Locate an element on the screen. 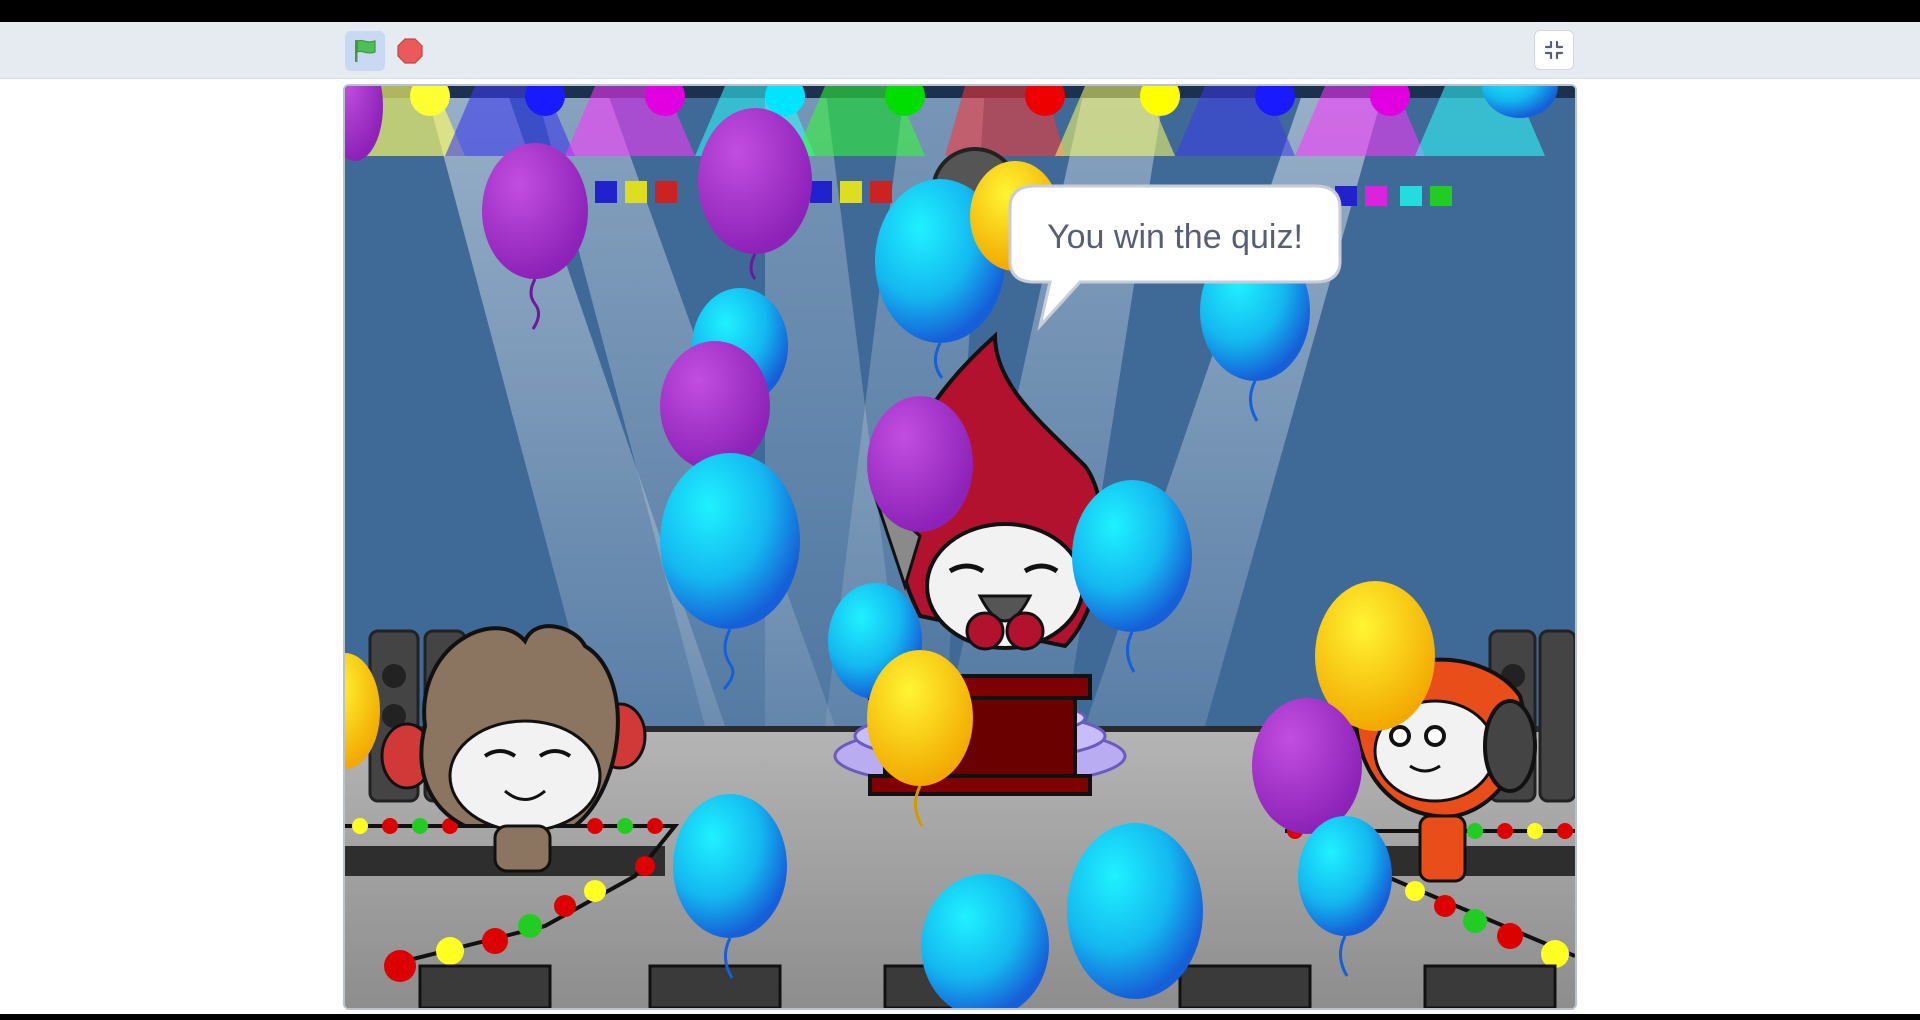 This screenshot has width=1920, height=1020. speech-bubble-text: You win the quiz! is located at coordinates (1175, 237).